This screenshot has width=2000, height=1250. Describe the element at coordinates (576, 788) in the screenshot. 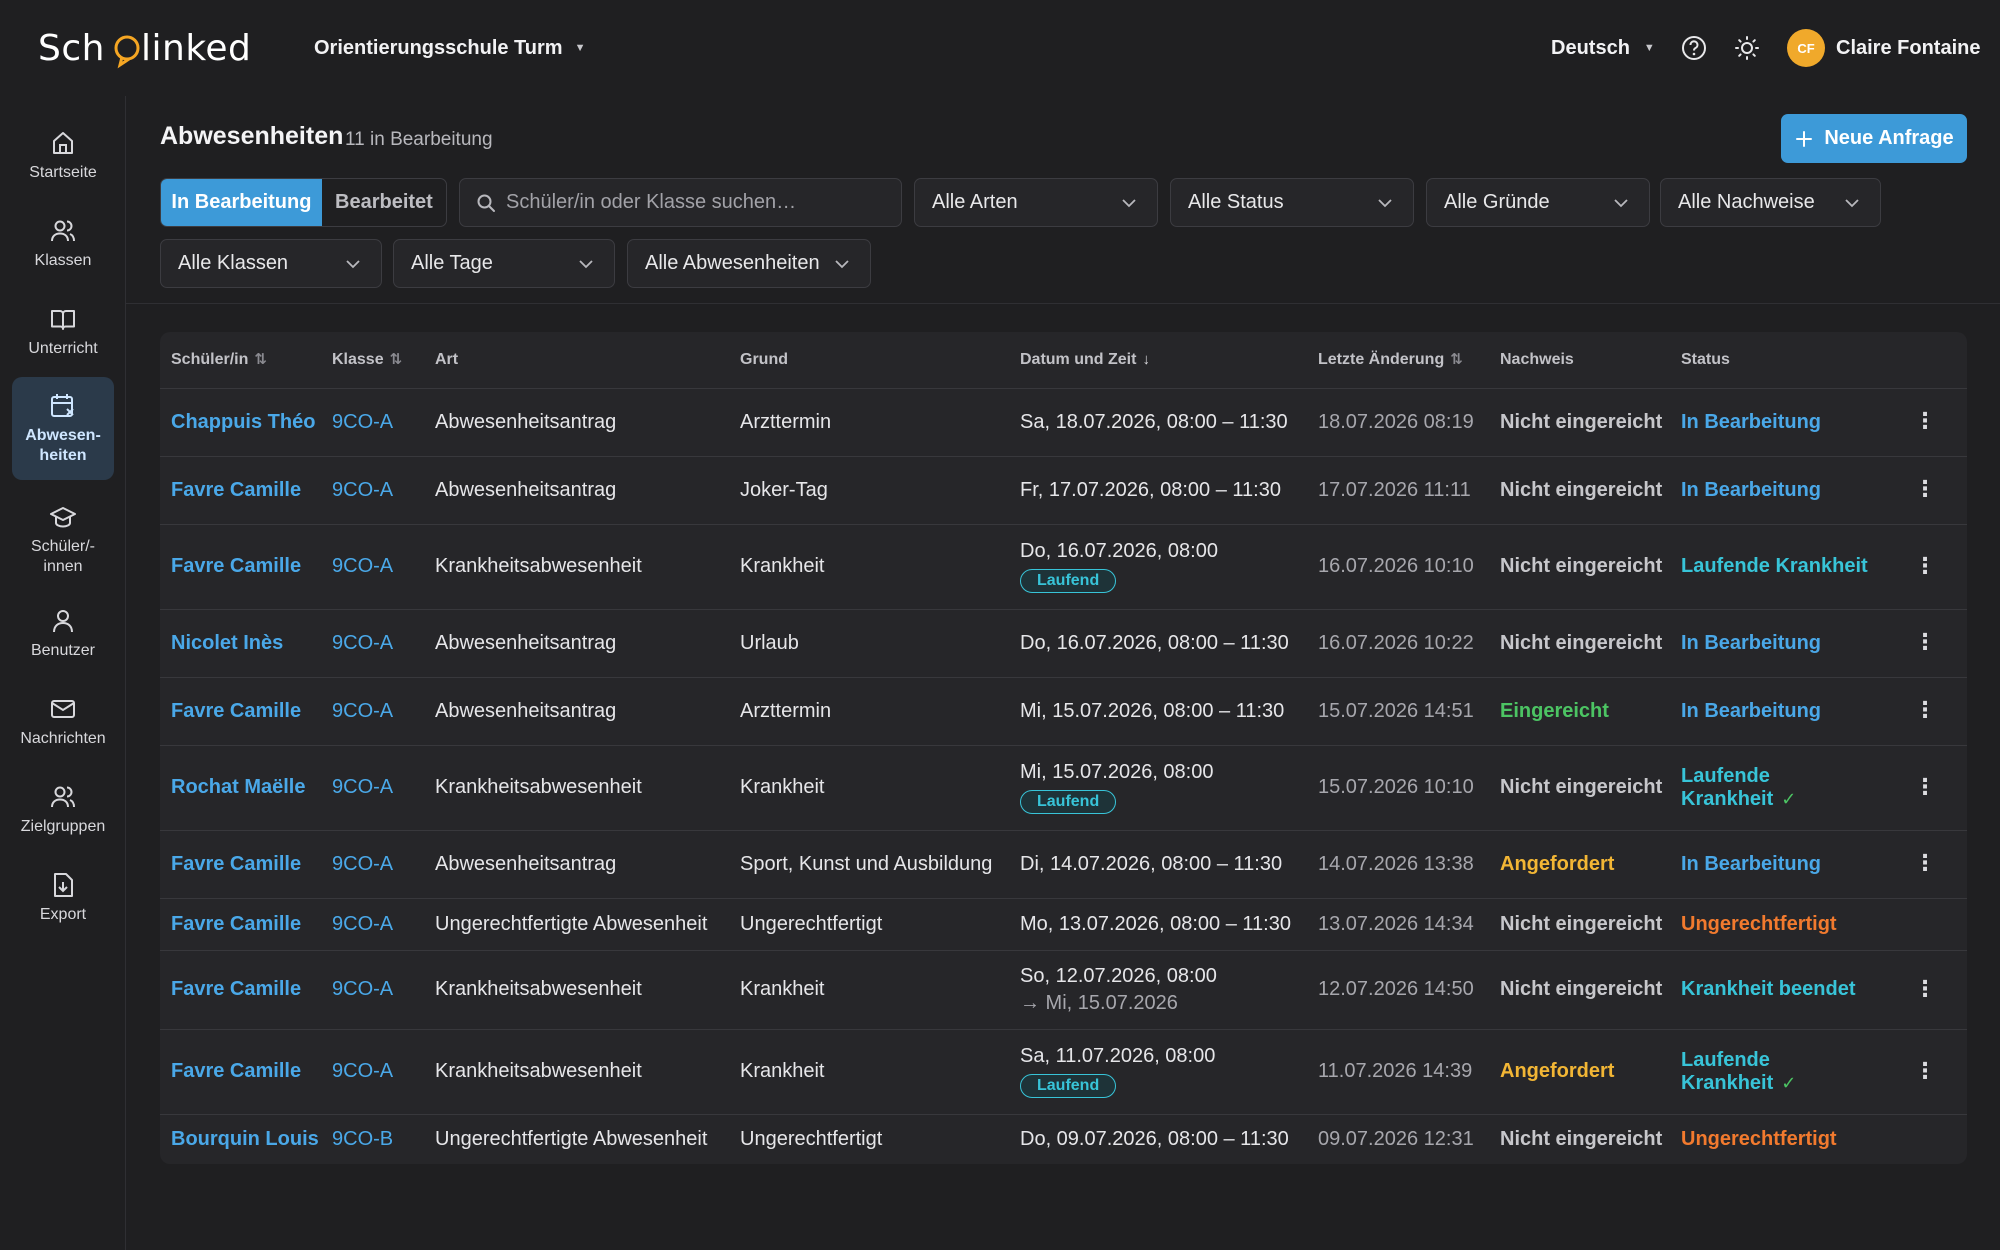

I see `absence-type: Krankheitsabwesenheit` at that location.